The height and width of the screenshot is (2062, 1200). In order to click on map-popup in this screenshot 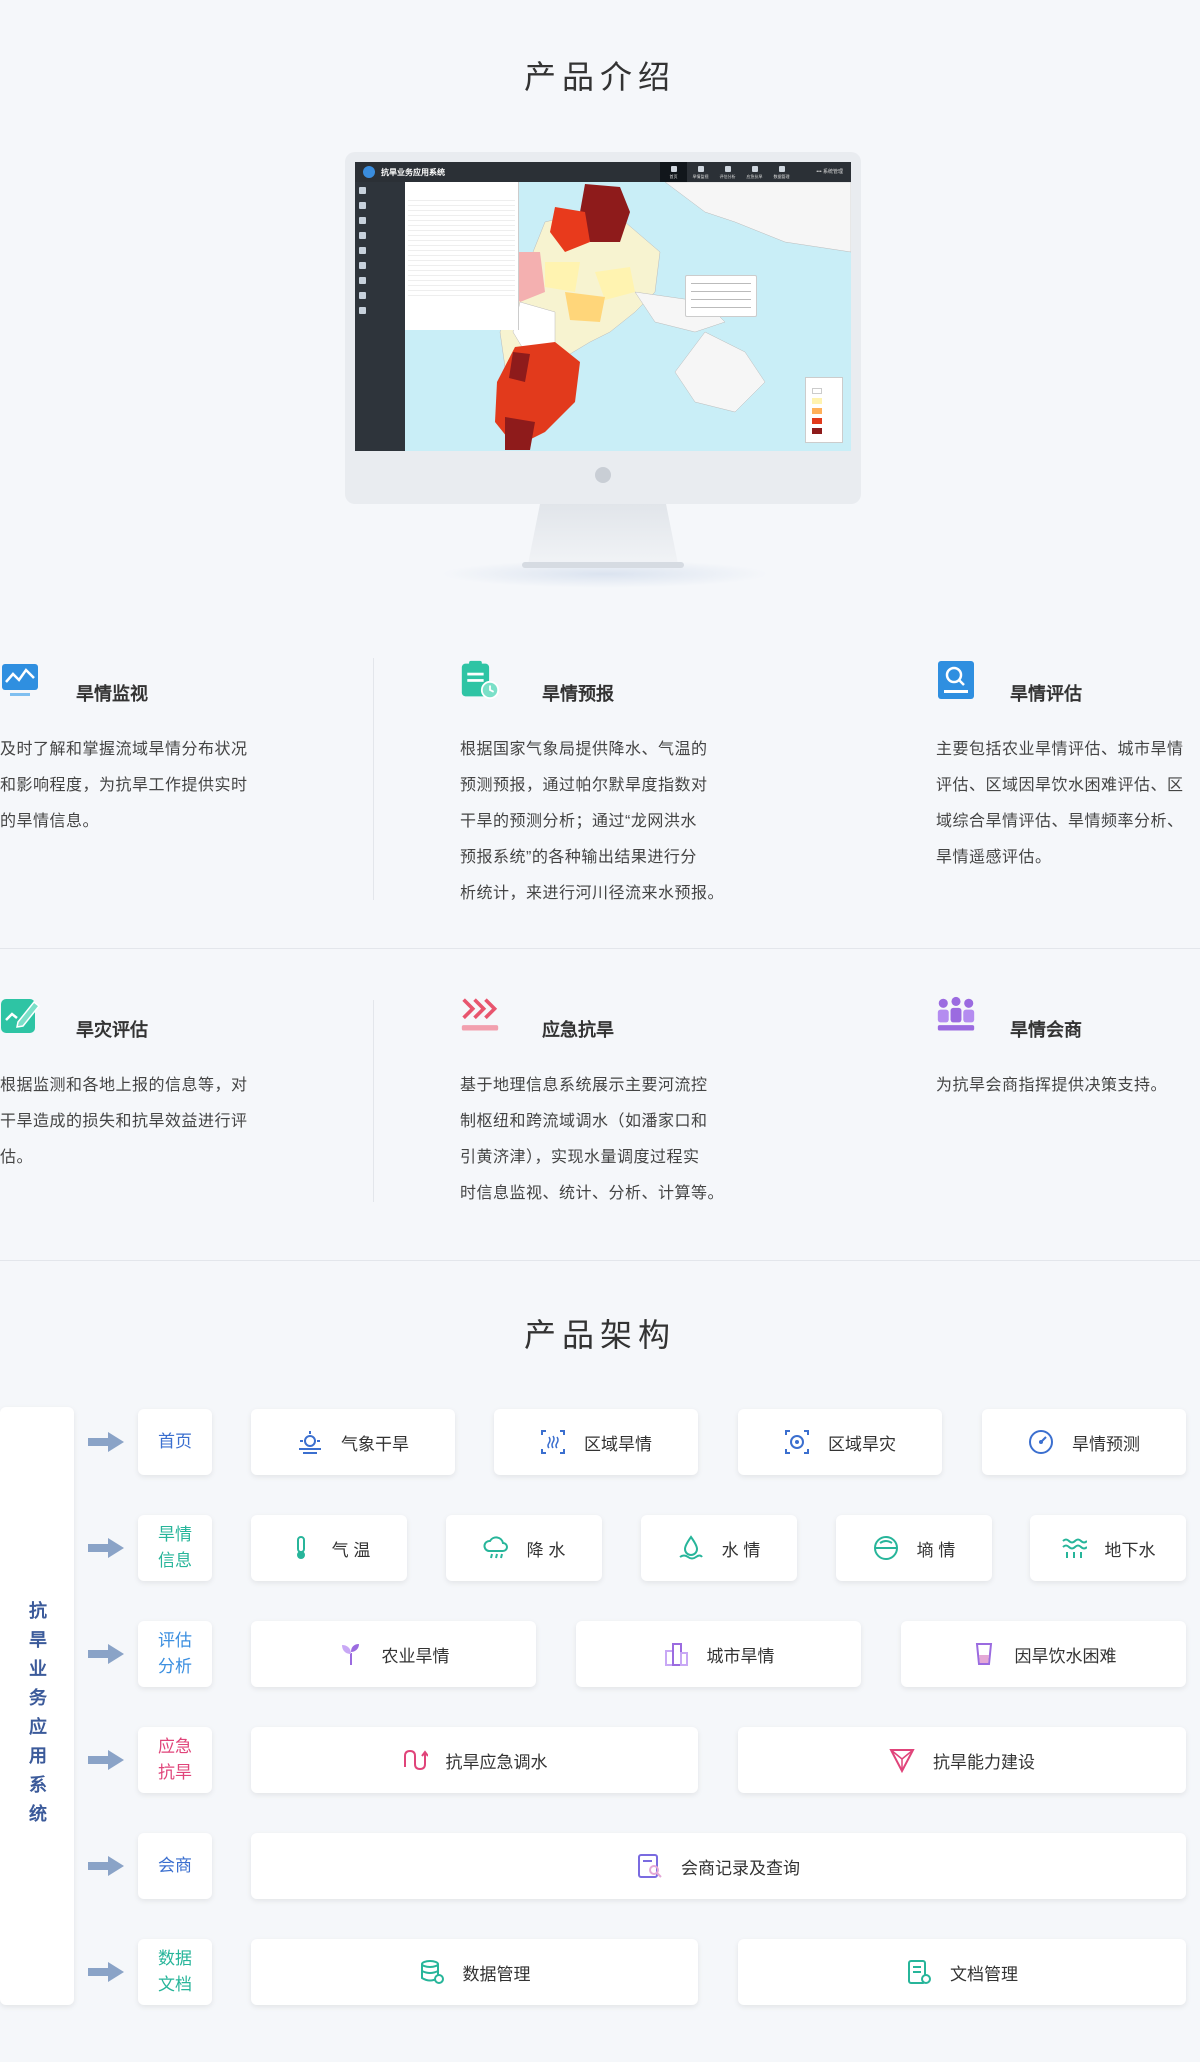, I will do `click(721, 296)`.